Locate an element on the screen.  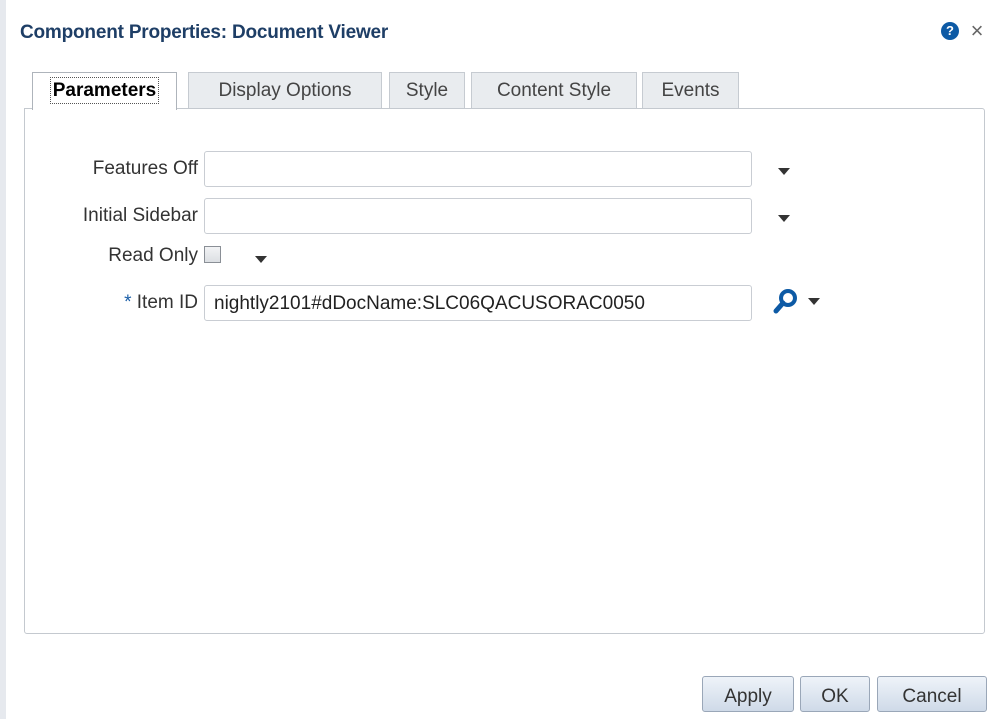
required-marker: * is located at coordinates (128, 302).